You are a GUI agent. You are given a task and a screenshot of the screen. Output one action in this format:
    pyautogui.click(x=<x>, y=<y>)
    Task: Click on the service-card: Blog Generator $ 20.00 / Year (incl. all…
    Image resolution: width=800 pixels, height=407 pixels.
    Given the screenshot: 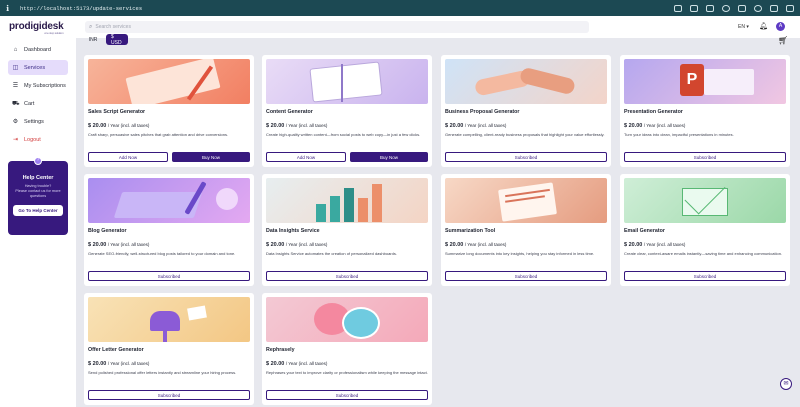 What is the action you would take?
    pyautogui.click(x=169, y=230)
    